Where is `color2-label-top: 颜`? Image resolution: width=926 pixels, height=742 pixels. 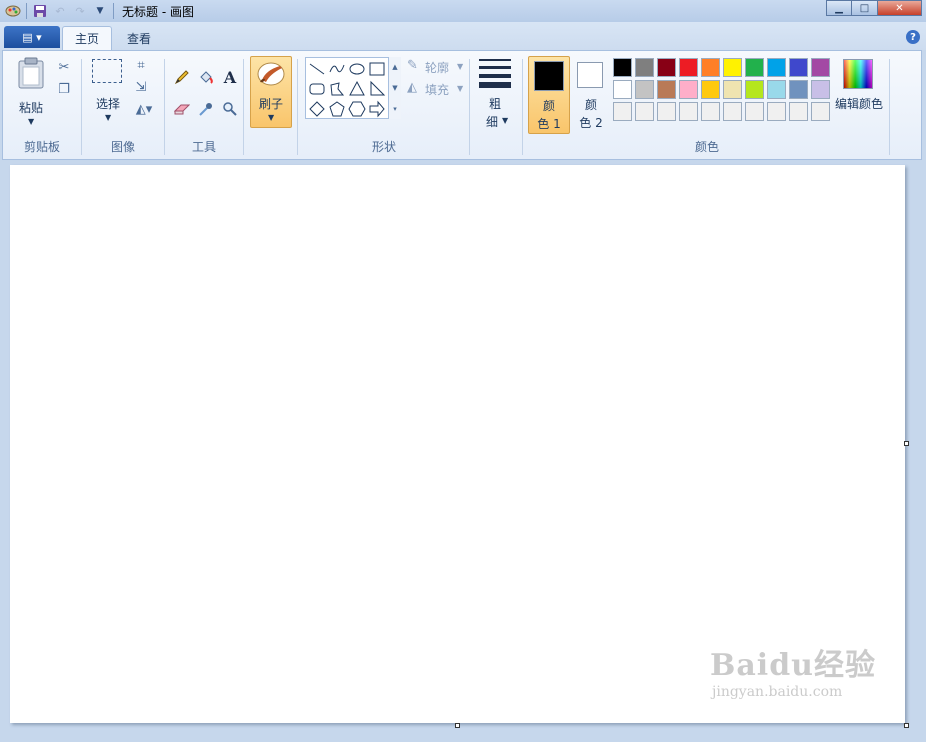 color2-label-top: 颜 is located at coordinates (590, 105).